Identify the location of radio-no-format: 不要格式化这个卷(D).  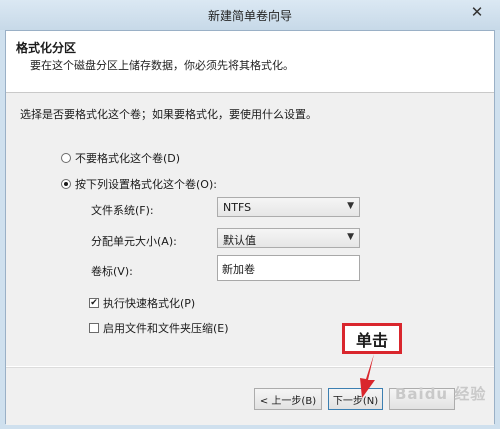
(120, 158).